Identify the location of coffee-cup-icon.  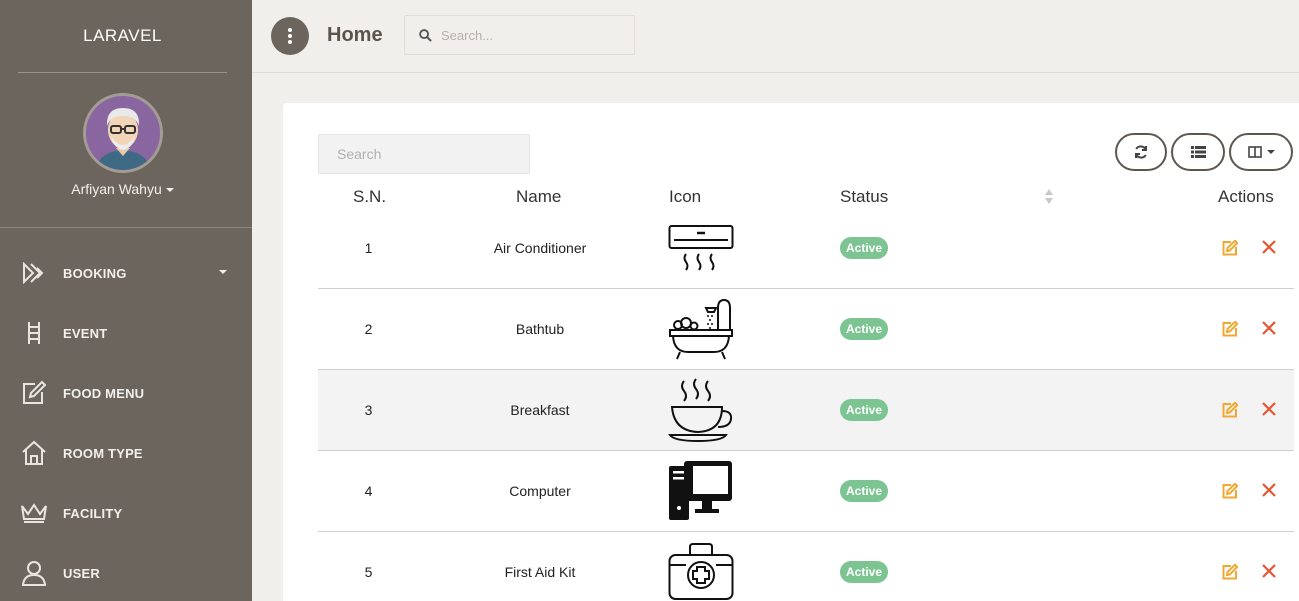
(701, 410).